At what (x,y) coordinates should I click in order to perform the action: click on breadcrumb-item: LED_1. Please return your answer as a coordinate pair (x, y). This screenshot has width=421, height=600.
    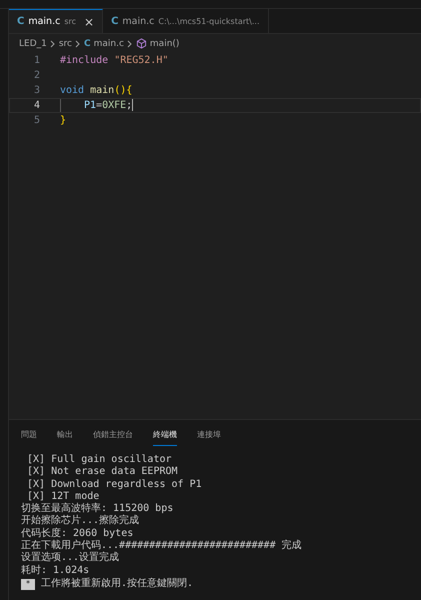
    Looking at the image, I should click on (33, 43).